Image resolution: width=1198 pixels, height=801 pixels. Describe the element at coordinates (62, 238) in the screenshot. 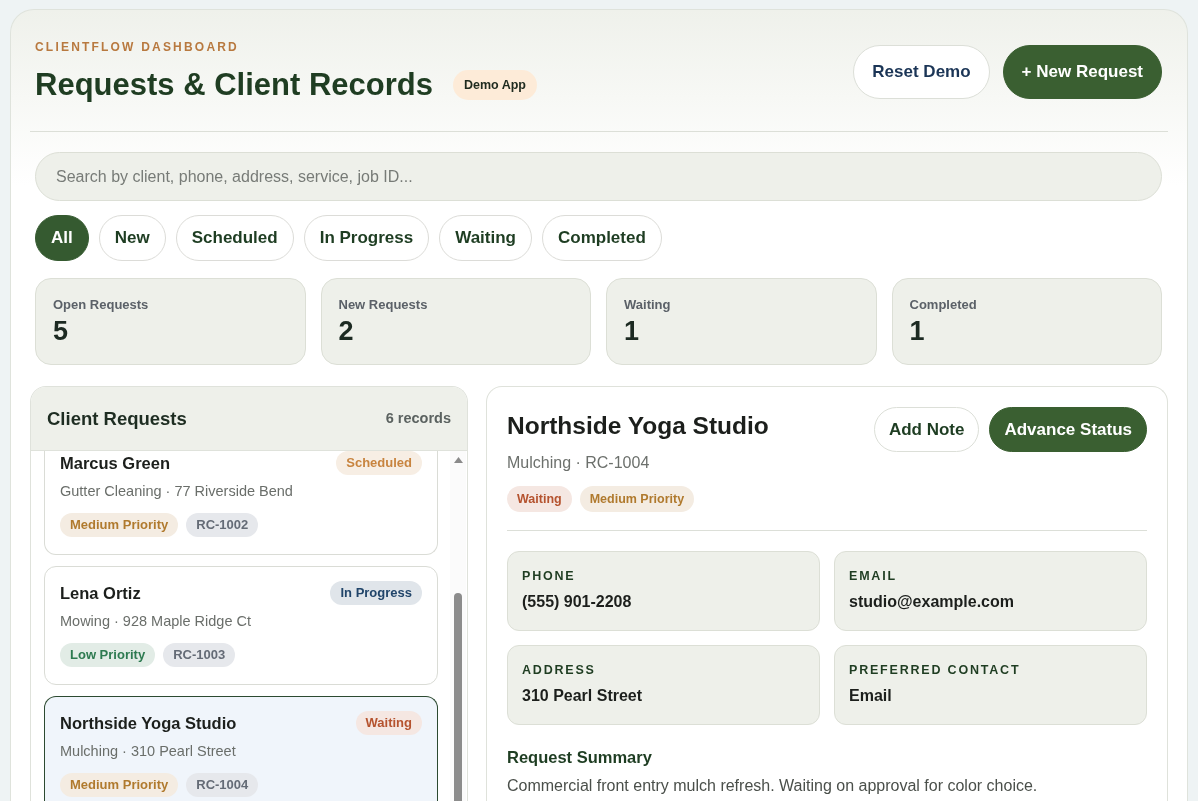

I see `filter-chip: All` at that location.